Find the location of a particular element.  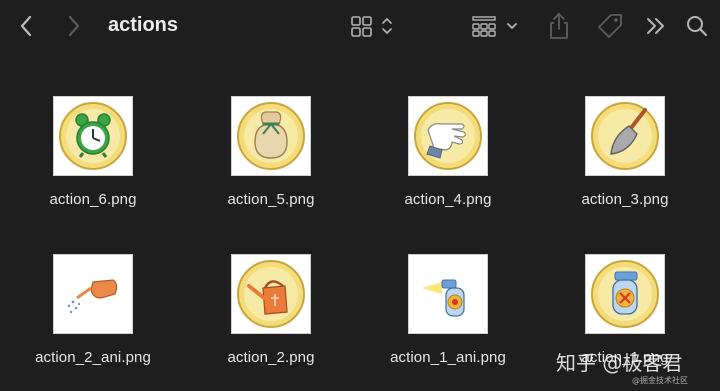

share-button is located at coordinates (559, 26).